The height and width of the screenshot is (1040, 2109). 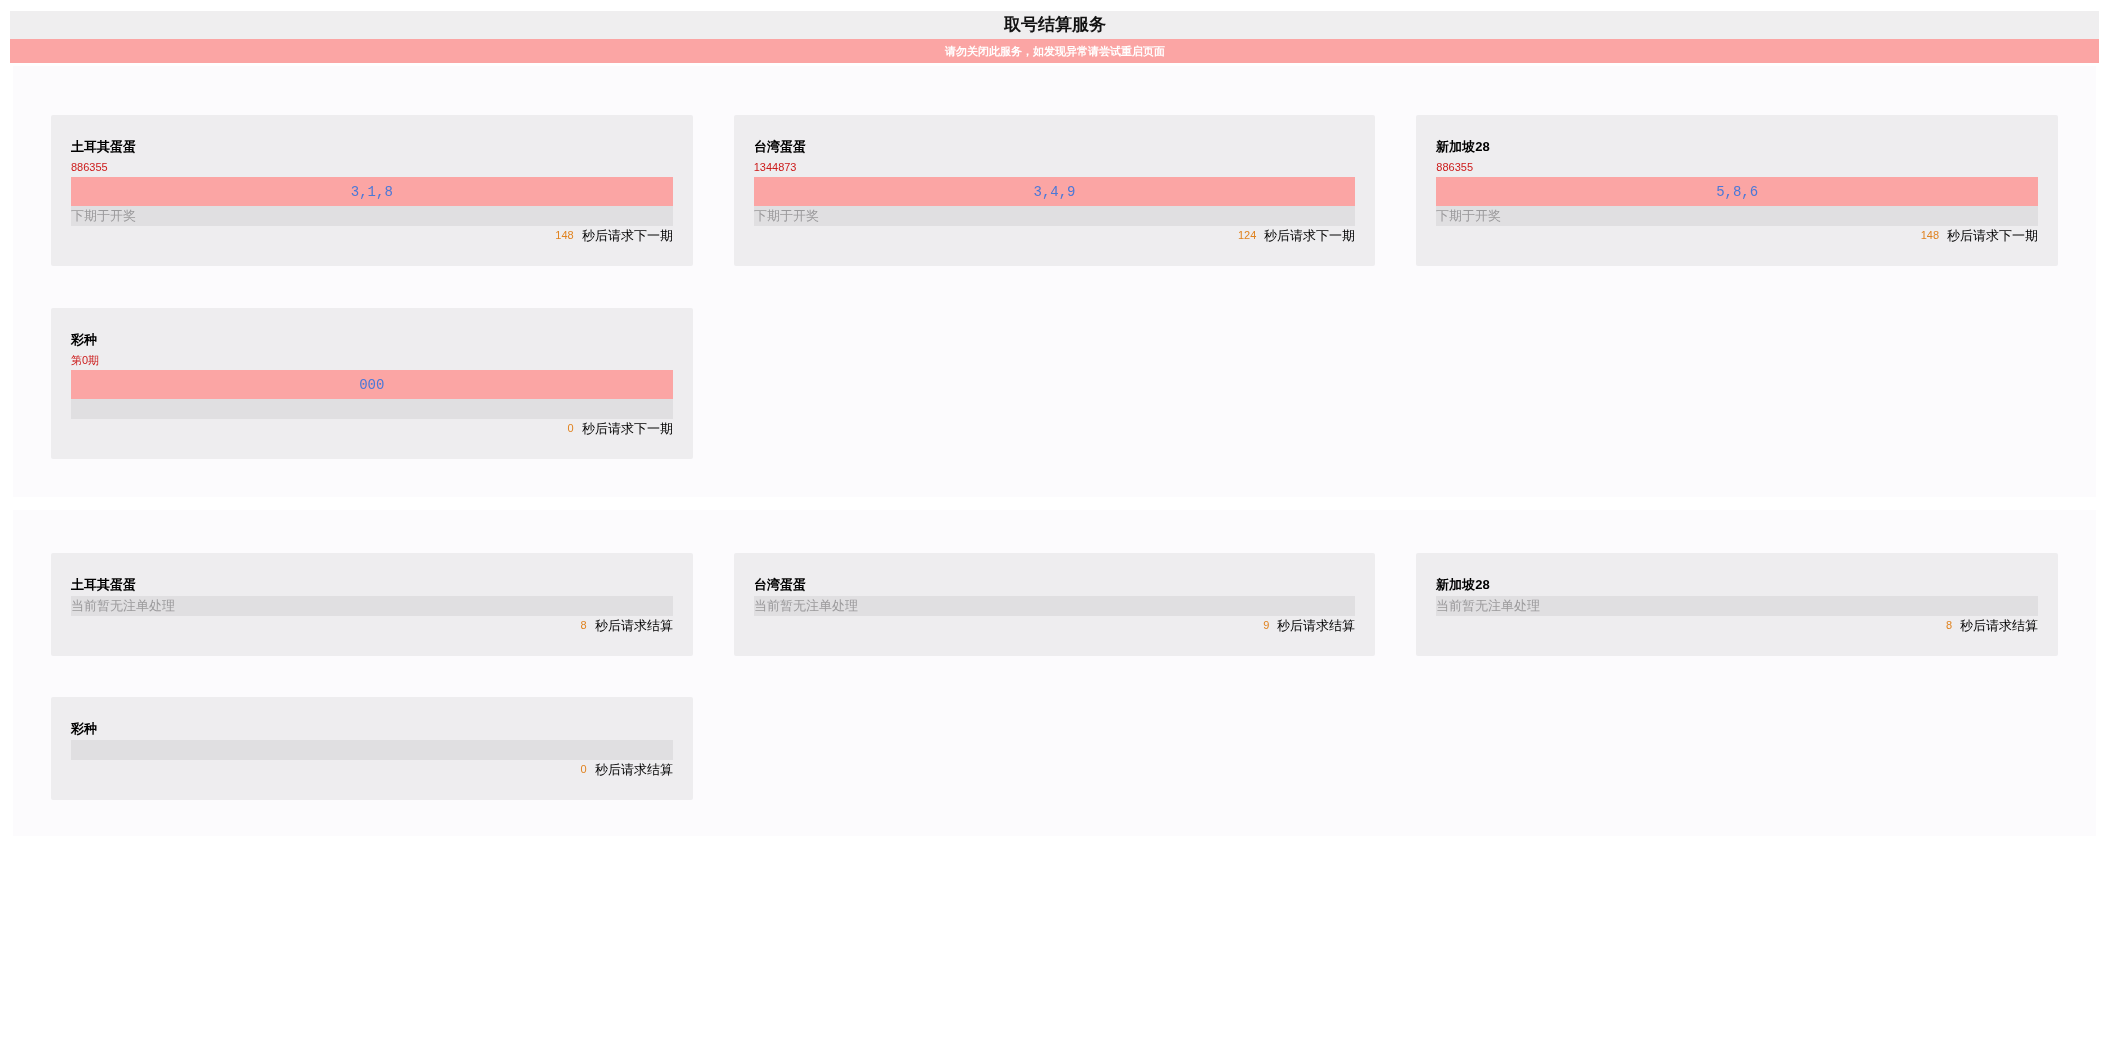 What do you see at coordinates (85, 360) in the screenshot?
I see `issue-number: 第0期` at bounding box center [85, 360].